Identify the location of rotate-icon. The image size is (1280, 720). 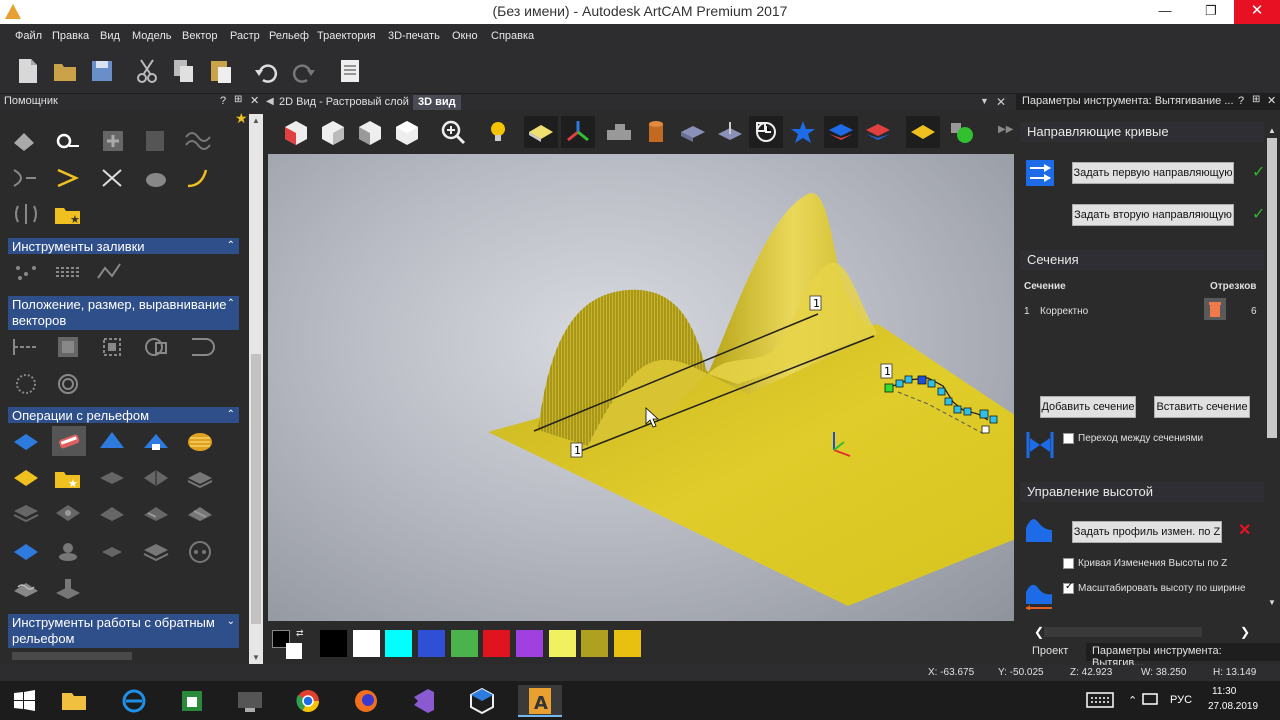
(156, 347).